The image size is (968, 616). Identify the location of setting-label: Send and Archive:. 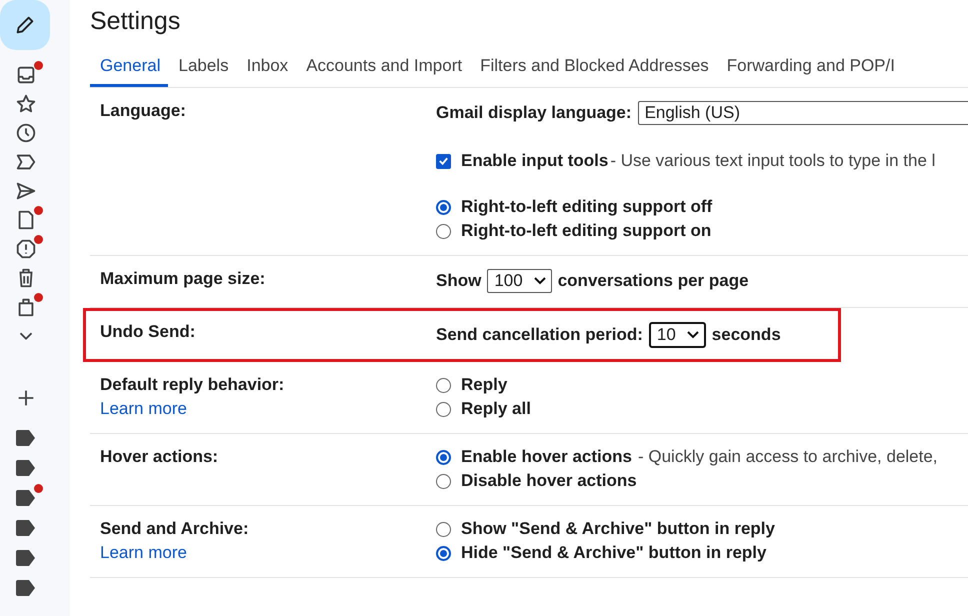
(175, 529).